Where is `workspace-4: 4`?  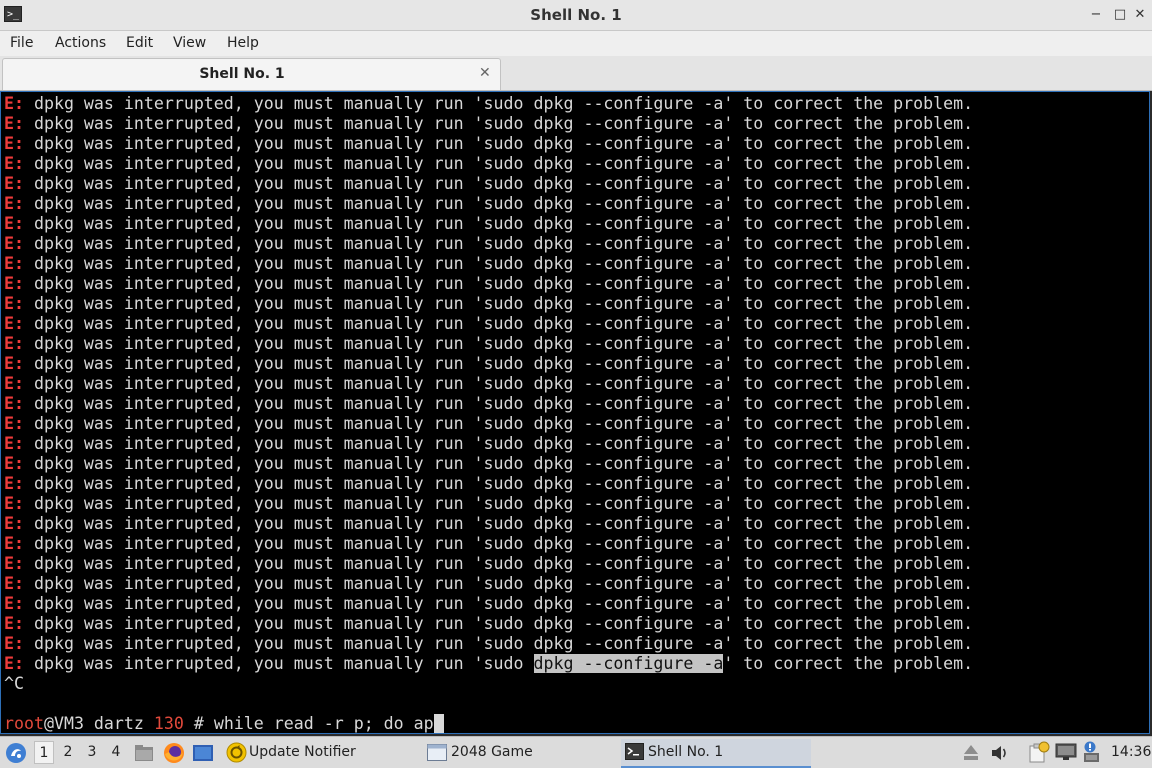
workspace-4: 4 is located at coordinates (116, 752).